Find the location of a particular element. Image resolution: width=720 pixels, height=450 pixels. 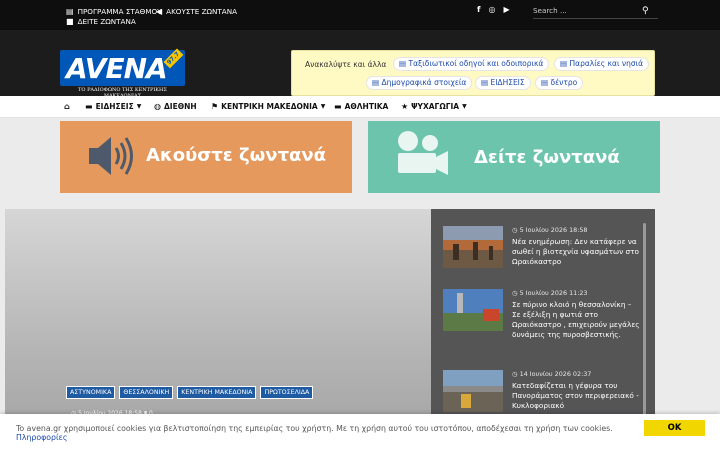

nav-home: ⌂ is located at coordinates (67, 106).